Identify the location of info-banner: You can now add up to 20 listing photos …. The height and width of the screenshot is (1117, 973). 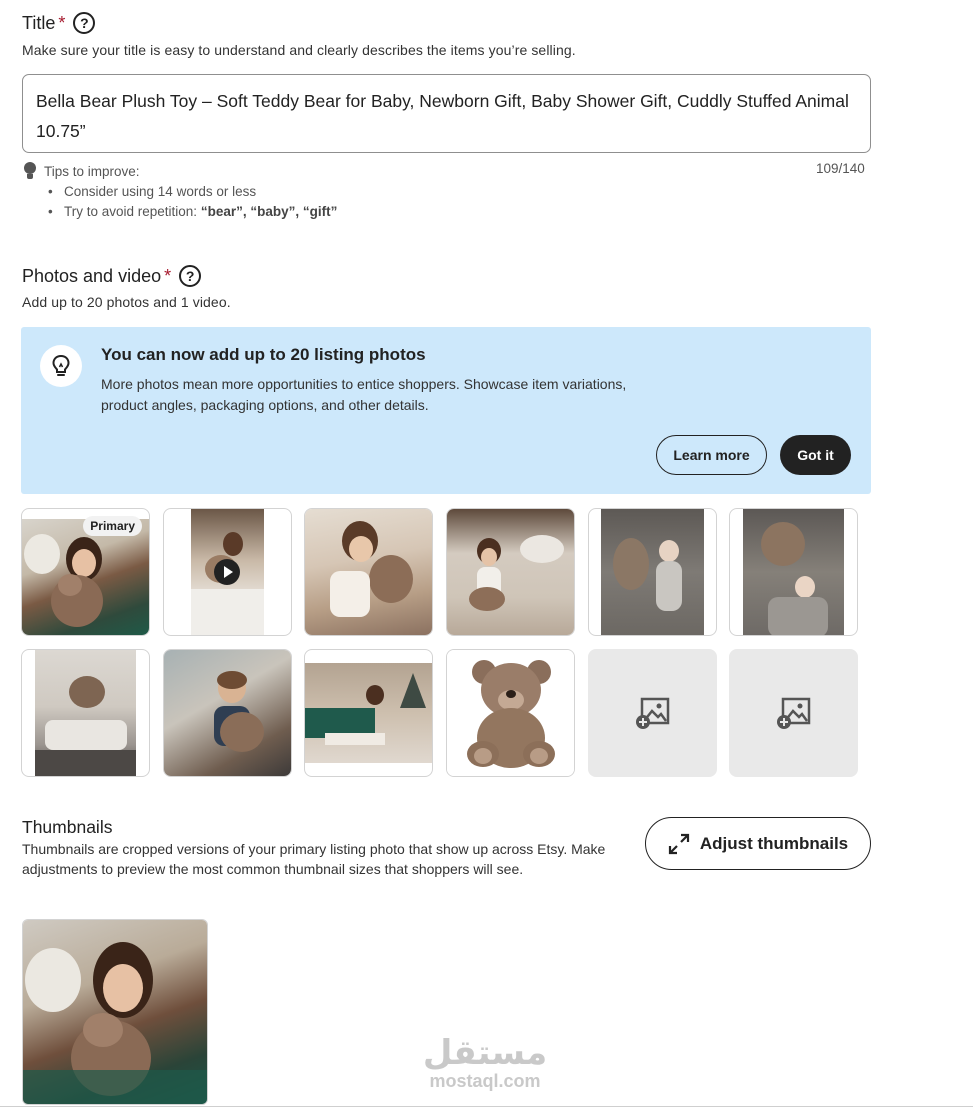
(446, 410).